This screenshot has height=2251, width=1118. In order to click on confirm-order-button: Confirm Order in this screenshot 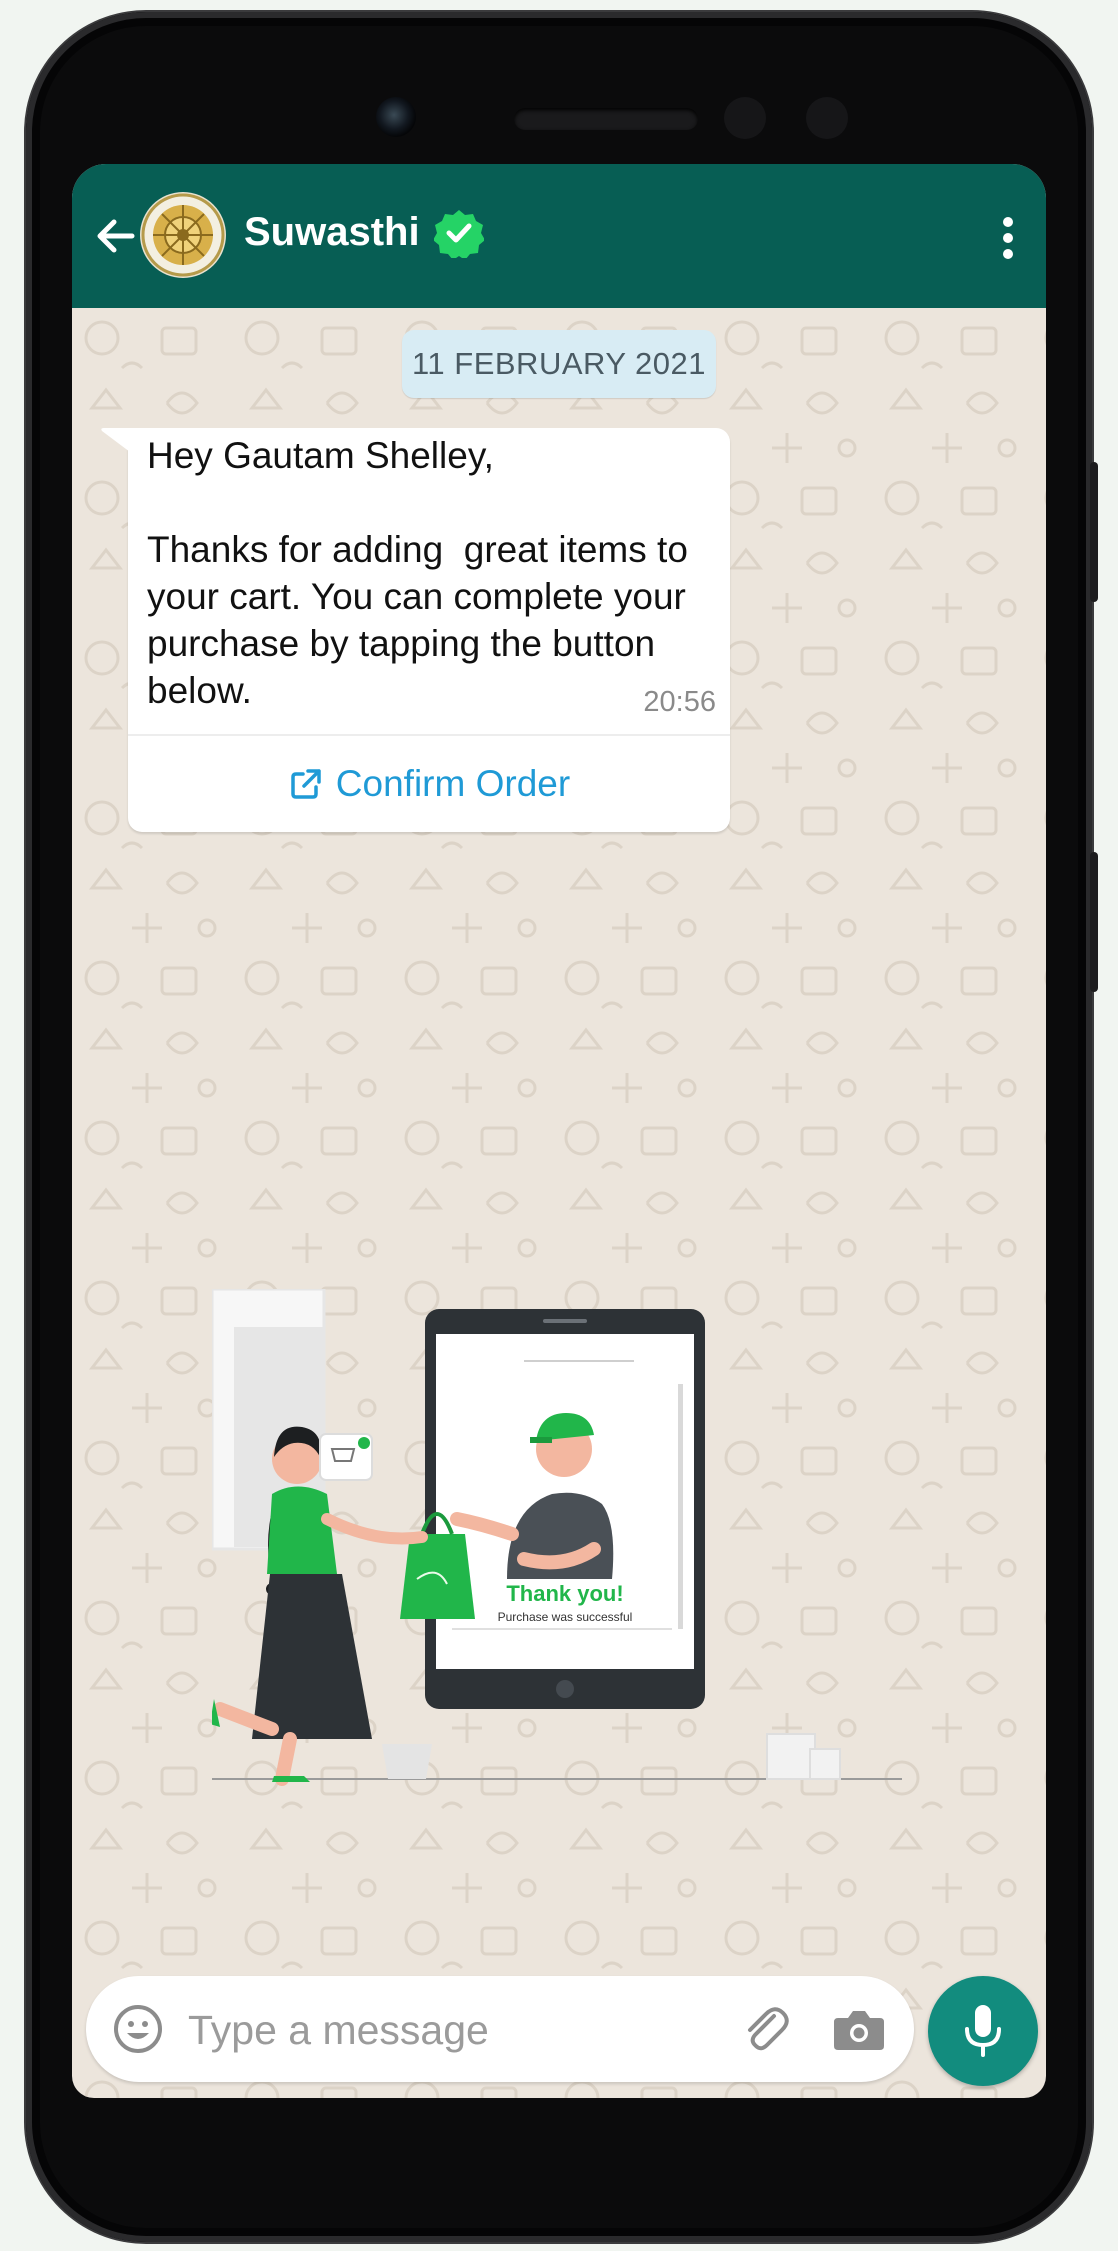, I will do `click(429, 784)`.